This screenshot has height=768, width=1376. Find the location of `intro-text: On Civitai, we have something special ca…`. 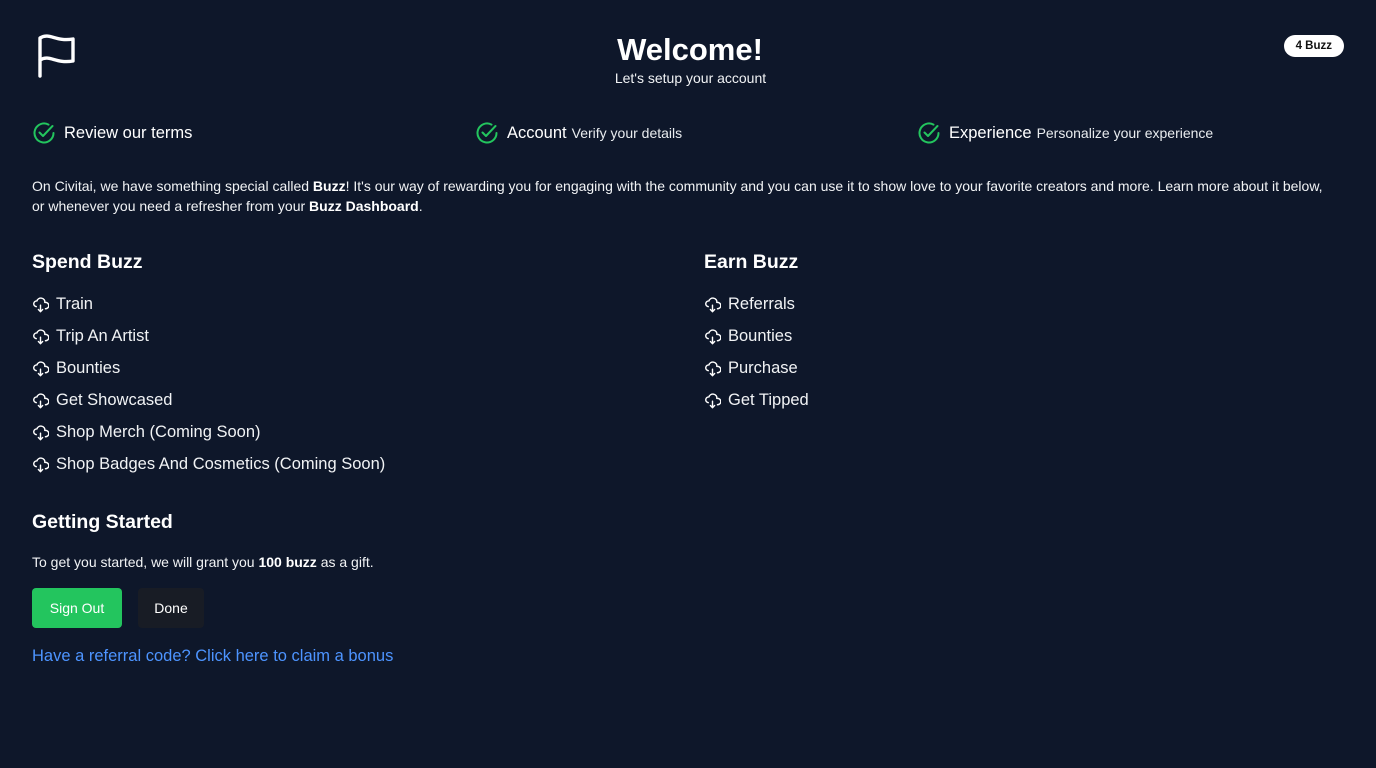

intro-text: On Civitai, we have something special ca… is located at coordinates (172, 186).